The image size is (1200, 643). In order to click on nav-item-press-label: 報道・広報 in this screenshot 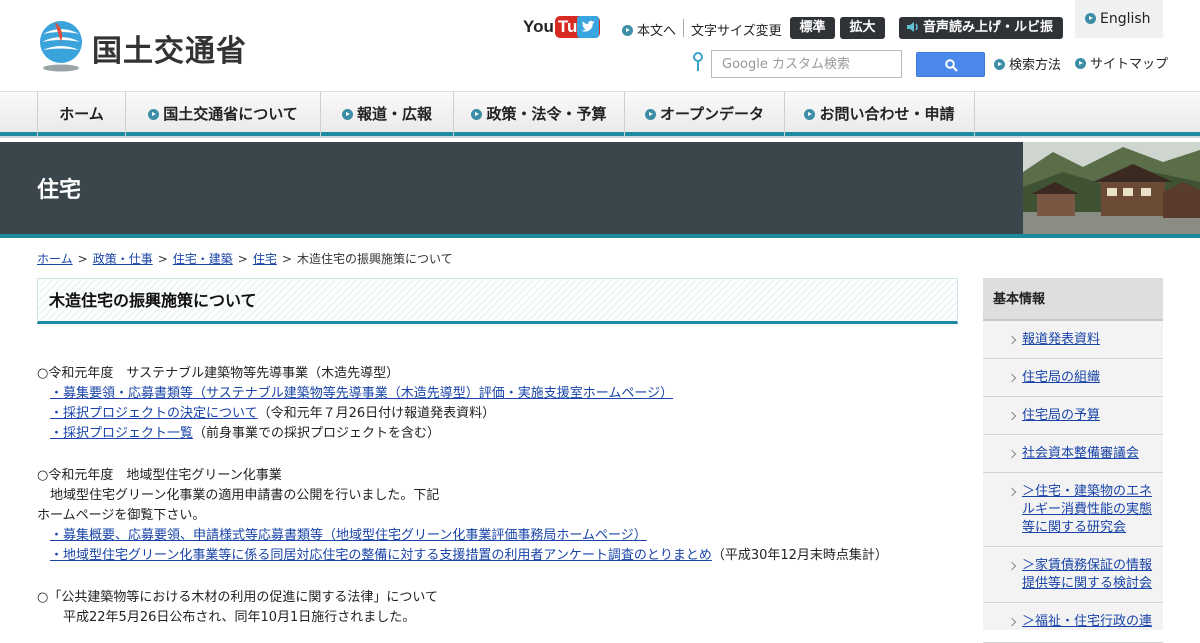, I will do `click(394, 114)`.